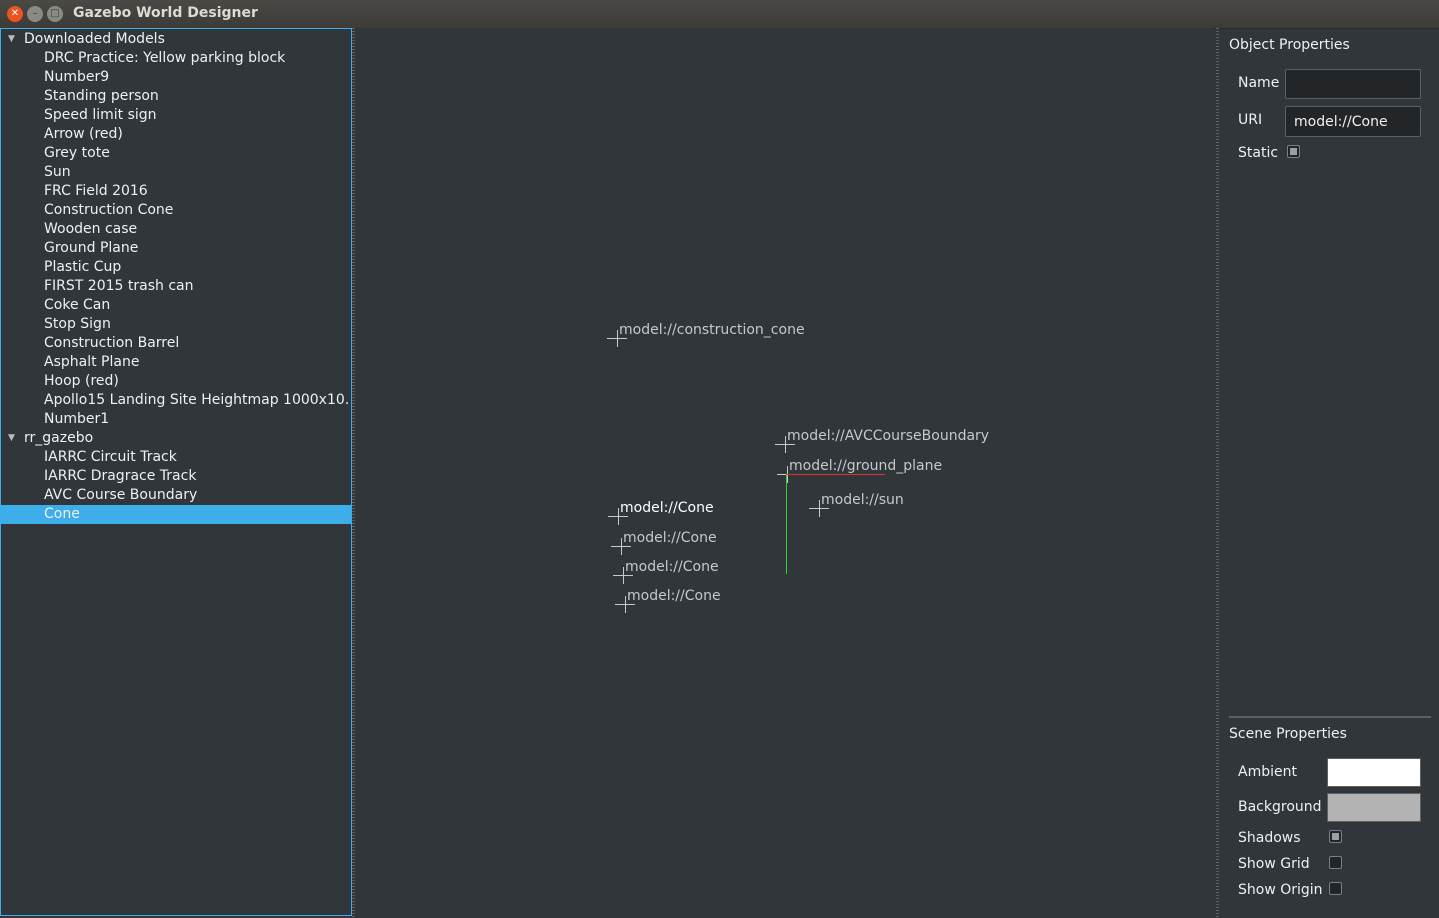 Image resolution: width=1439 pixels, height=918 pixels. Describe the element at coordinates (353, 473) in the screenshot. I see `left-splitter` at that location.